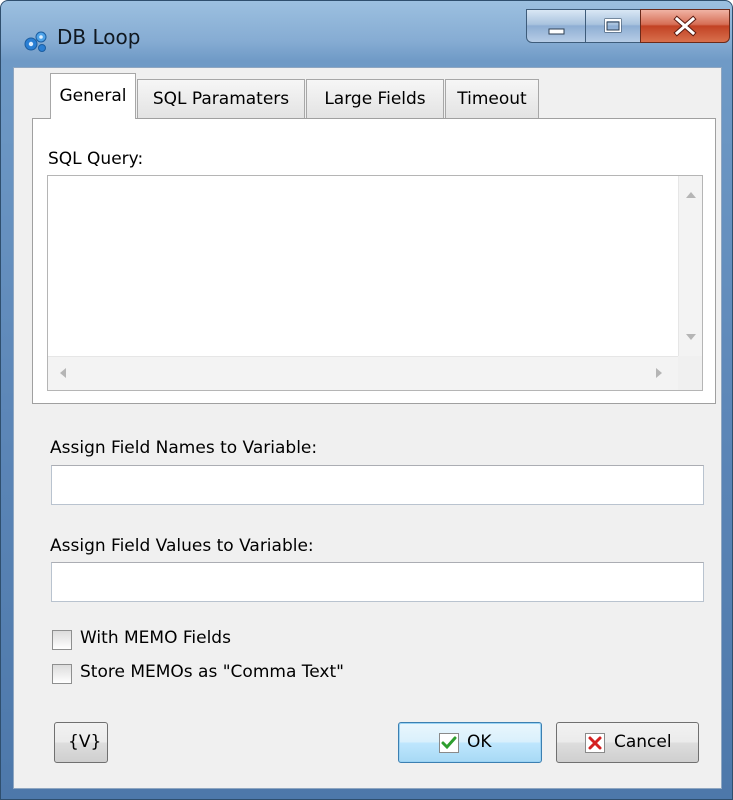  Describe the element at coordinates (366, 34) in the screenshot. I see `title-bar: DB Loop` at that location.